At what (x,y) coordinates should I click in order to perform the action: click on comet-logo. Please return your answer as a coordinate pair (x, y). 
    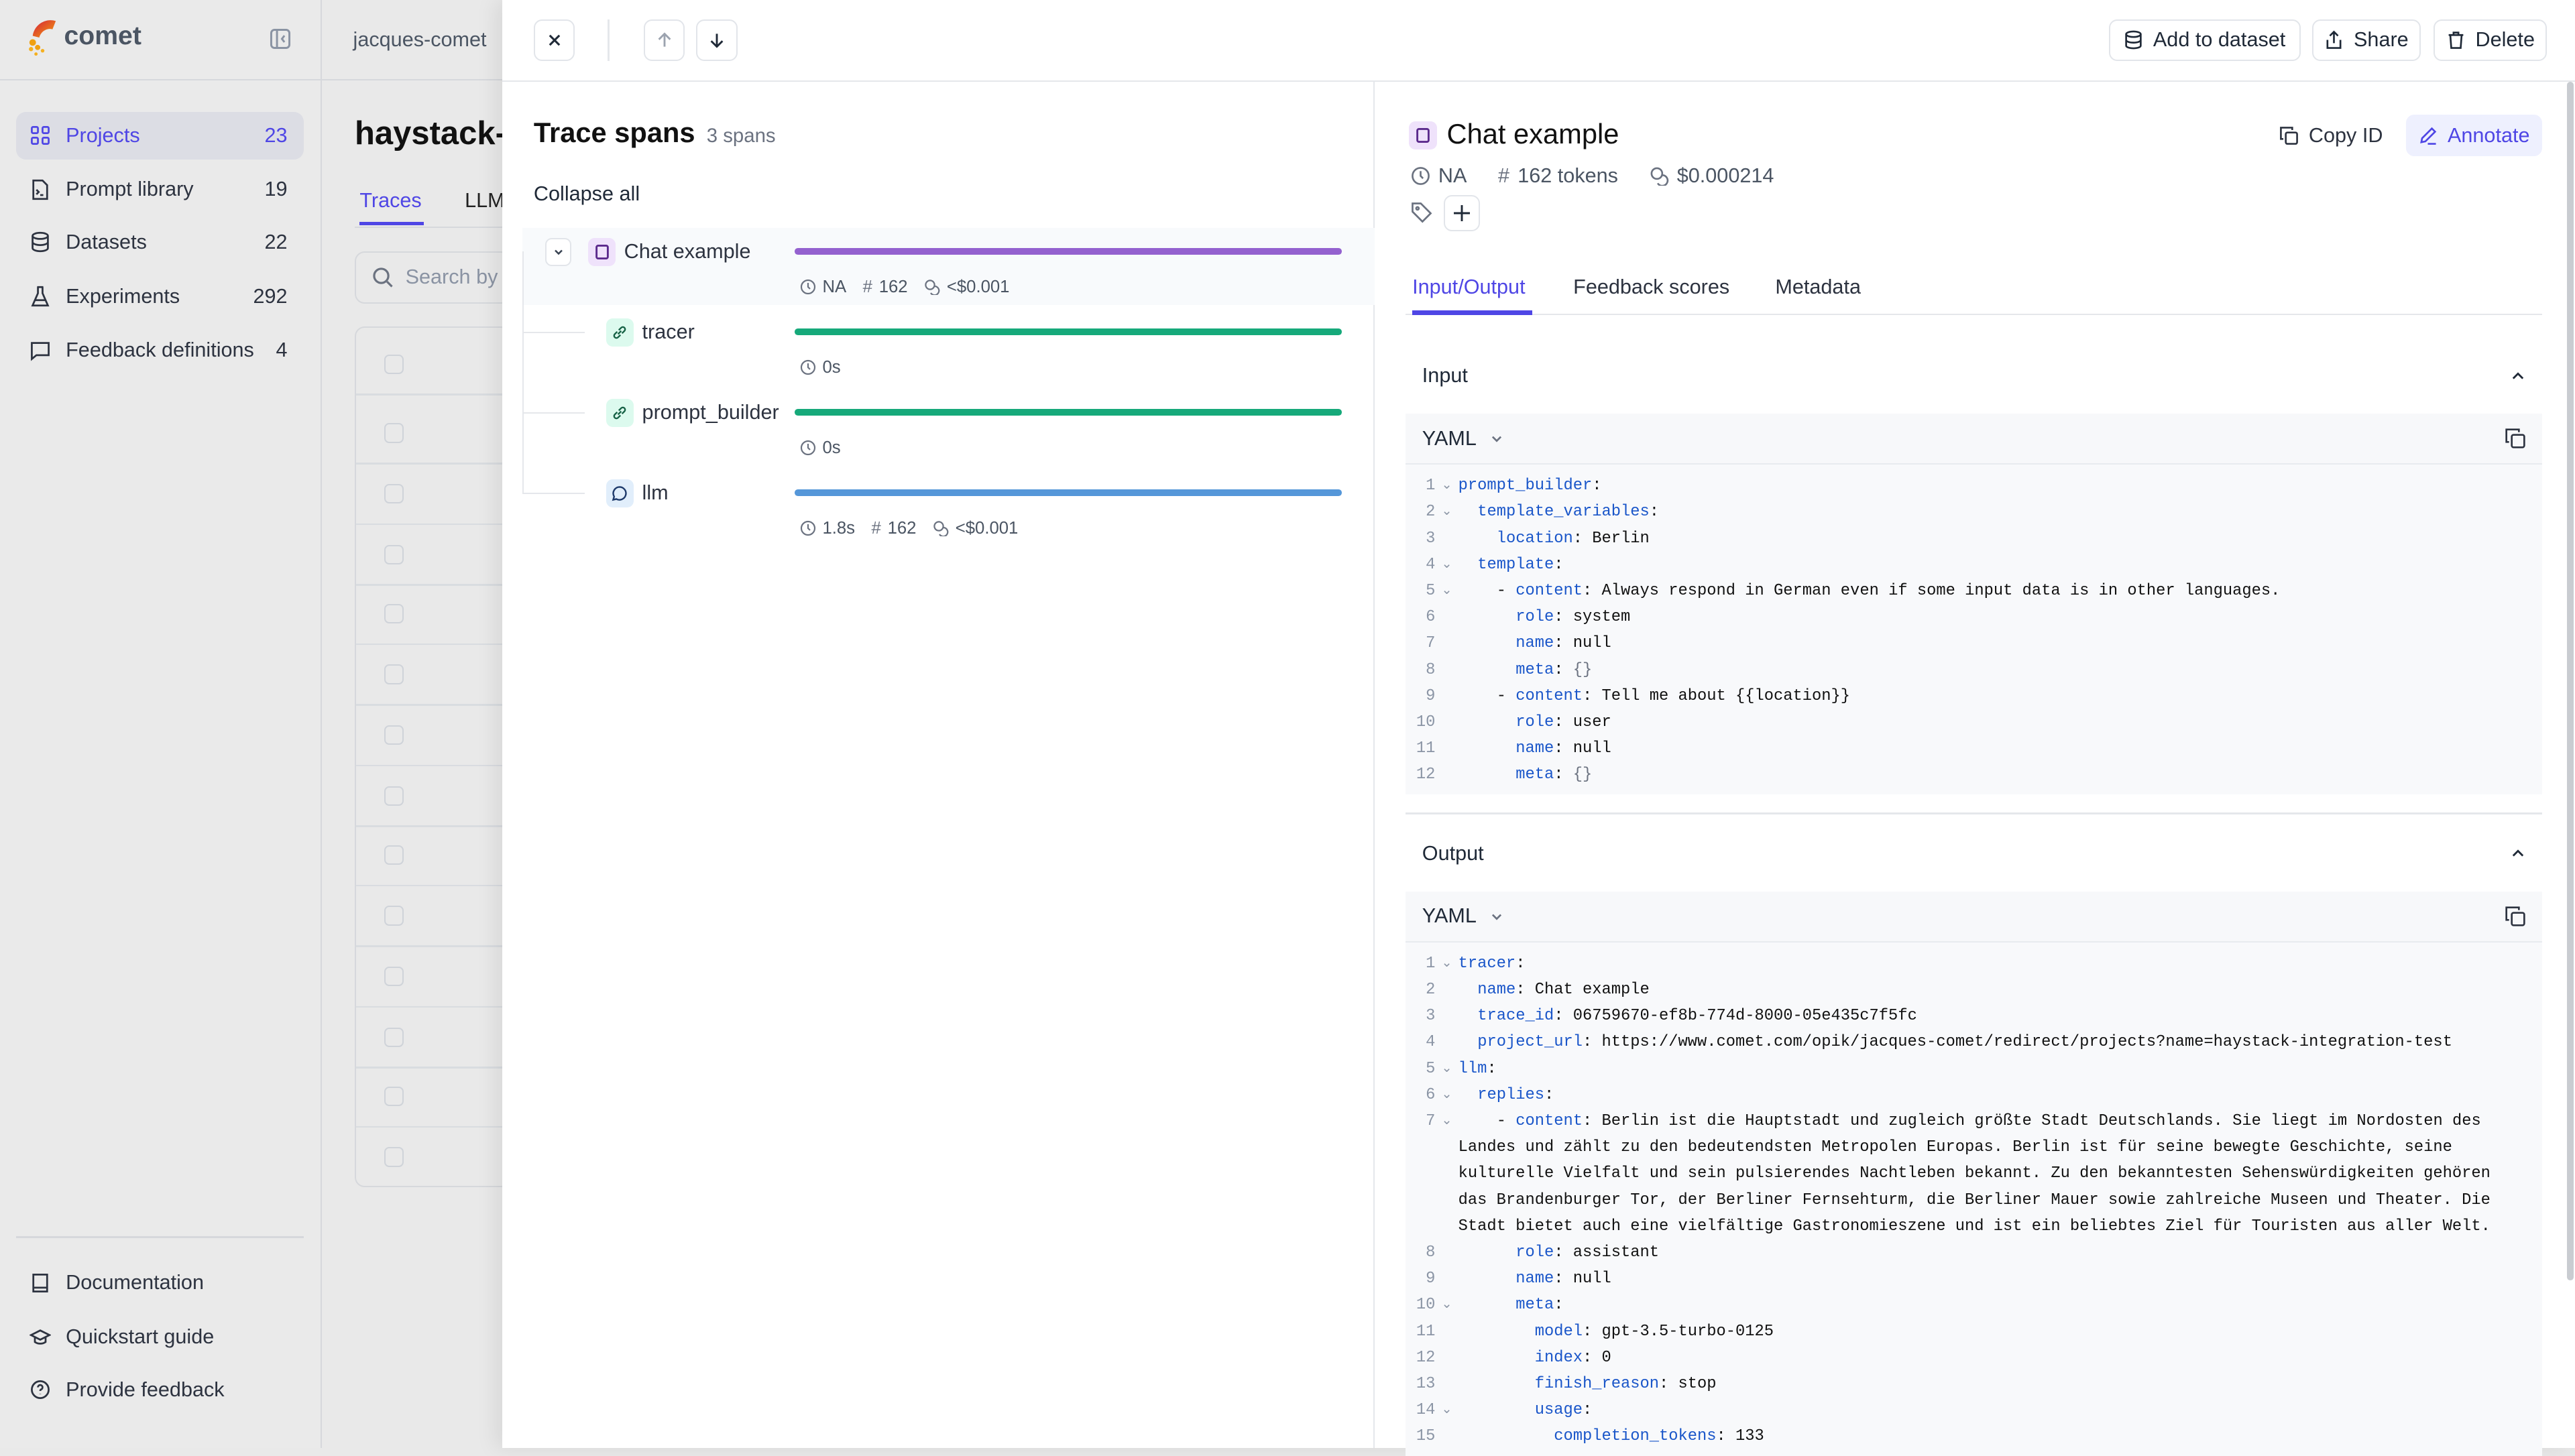
    Looking at the image, I should click on (42, 37).